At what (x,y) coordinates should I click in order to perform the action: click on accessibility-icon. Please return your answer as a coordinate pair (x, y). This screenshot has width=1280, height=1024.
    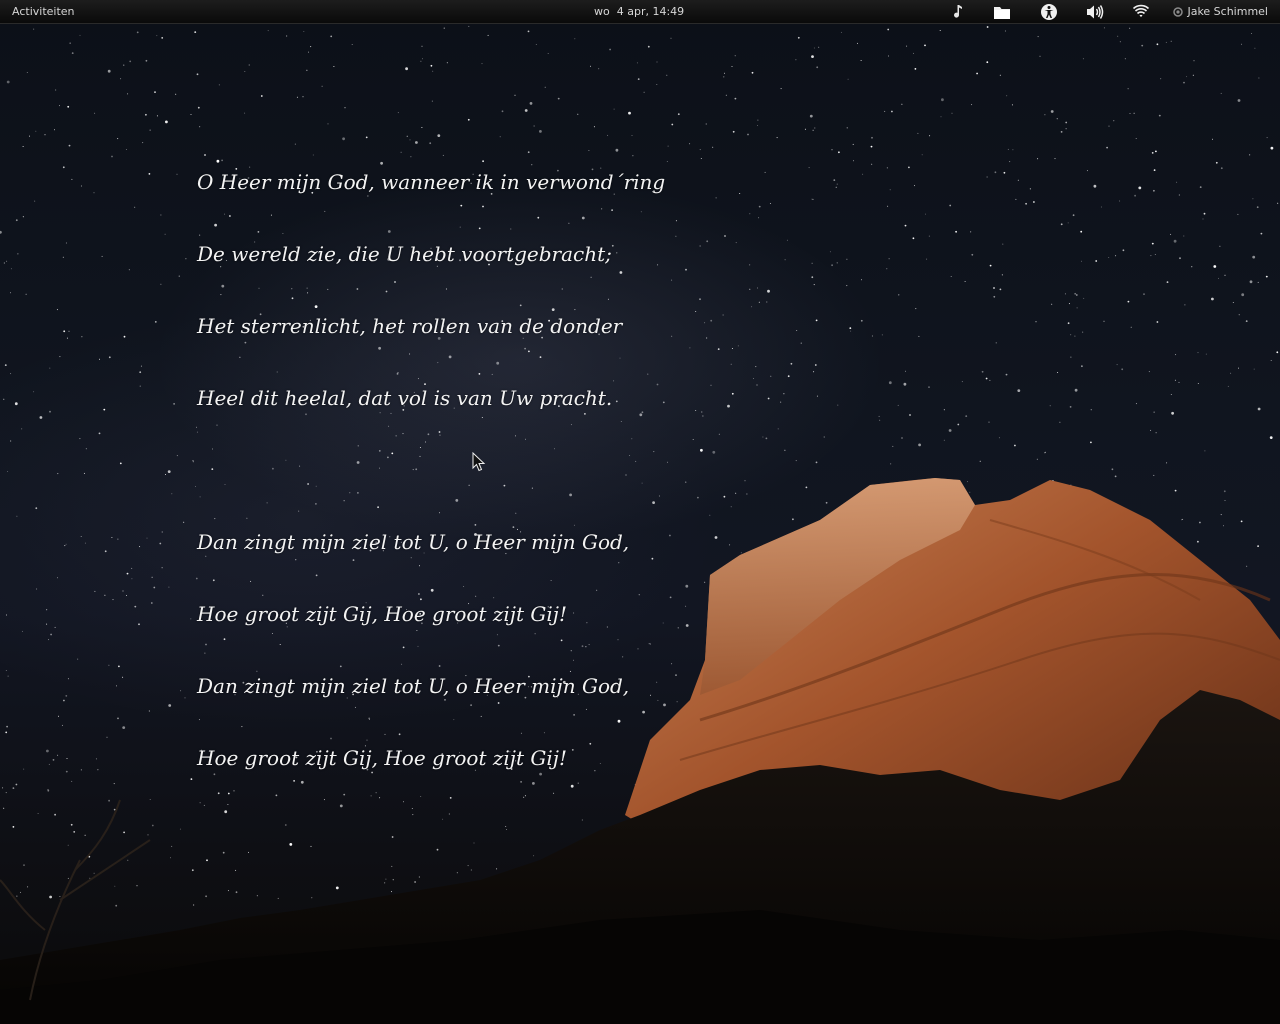
    Looking at the image, I should click on (1049, 12).